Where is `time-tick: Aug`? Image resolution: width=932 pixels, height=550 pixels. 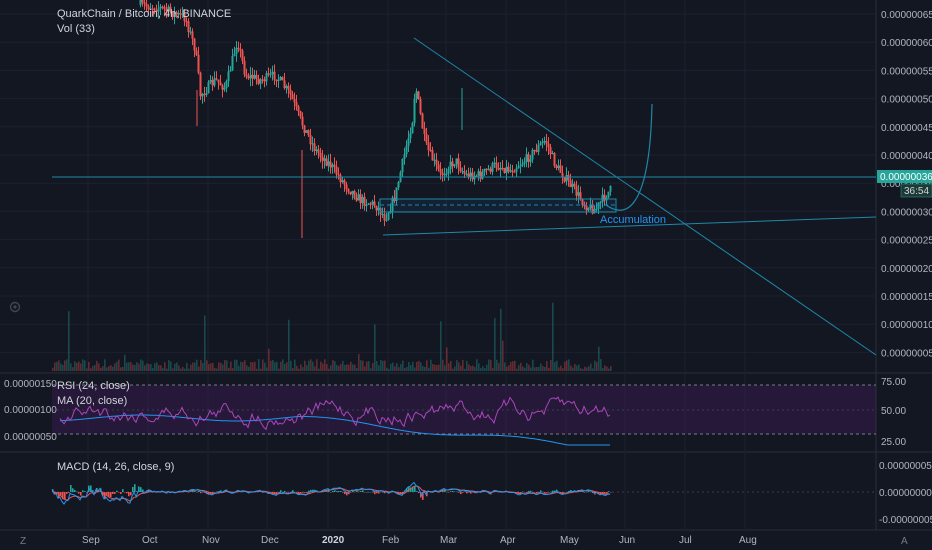
time-tick: Aug is located at coordinates (748, 540).